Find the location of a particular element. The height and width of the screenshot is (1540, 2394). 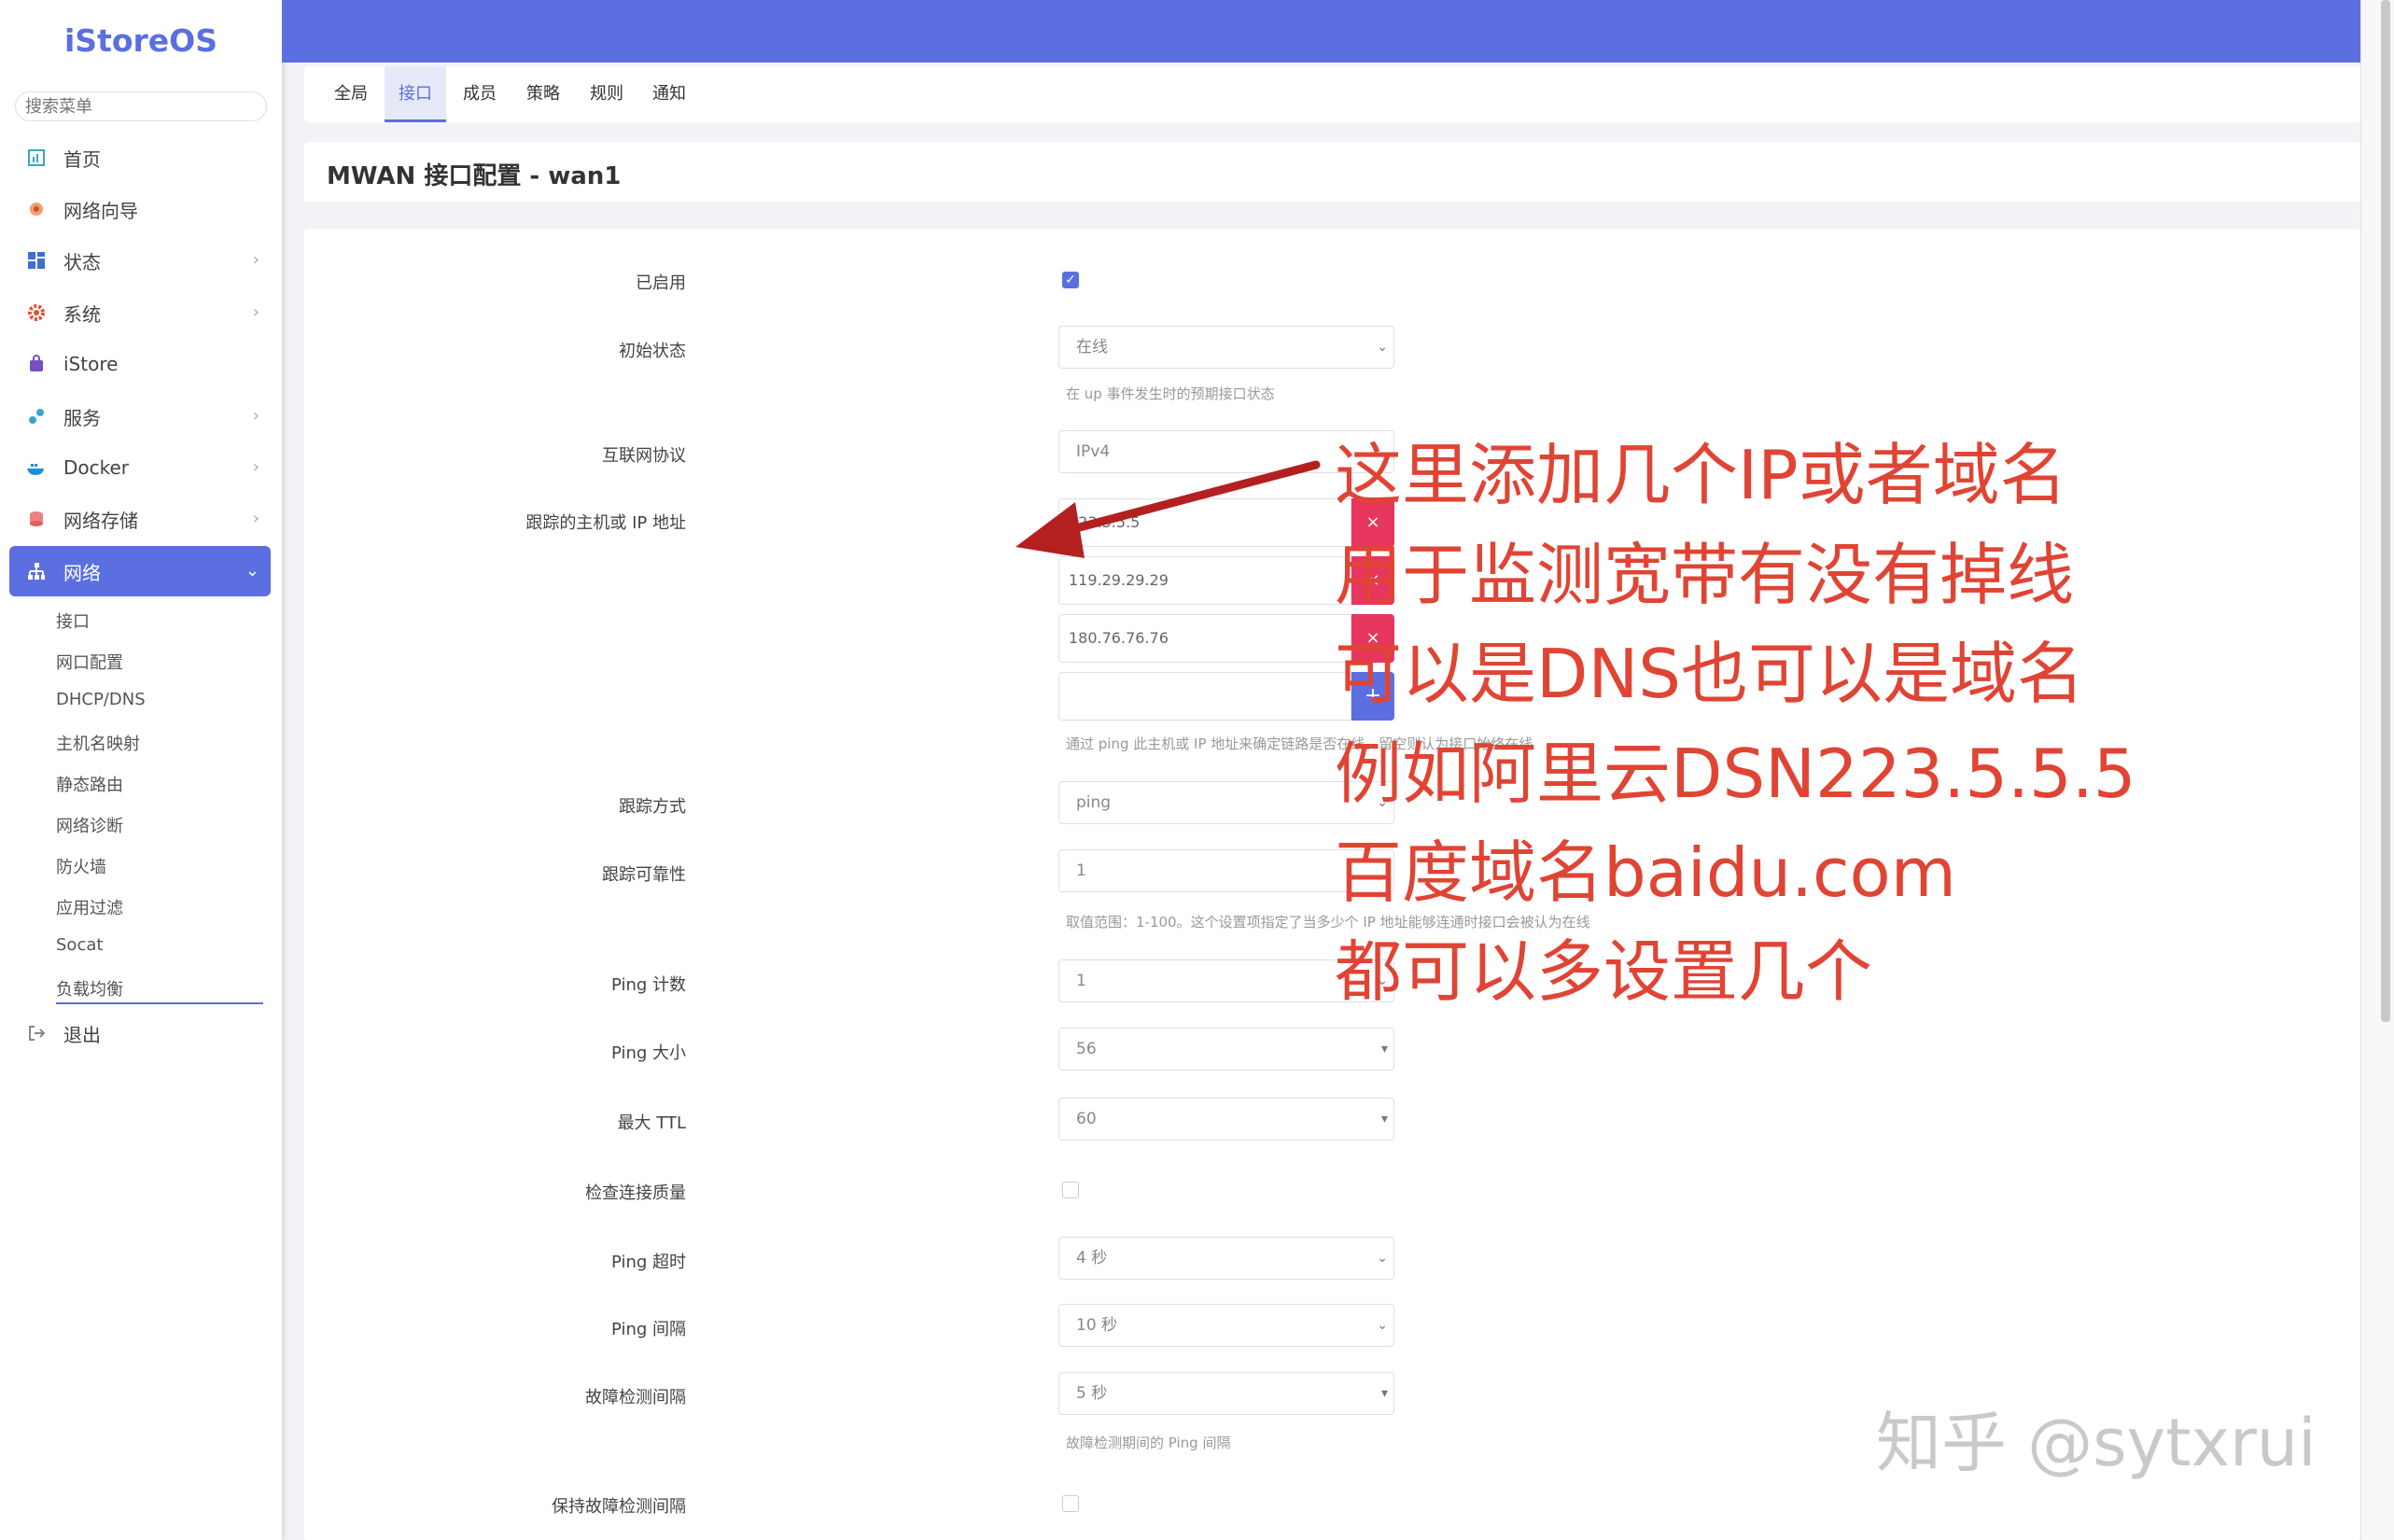

sidebar-item-label: 首页 is located at coordinates (82, 159).